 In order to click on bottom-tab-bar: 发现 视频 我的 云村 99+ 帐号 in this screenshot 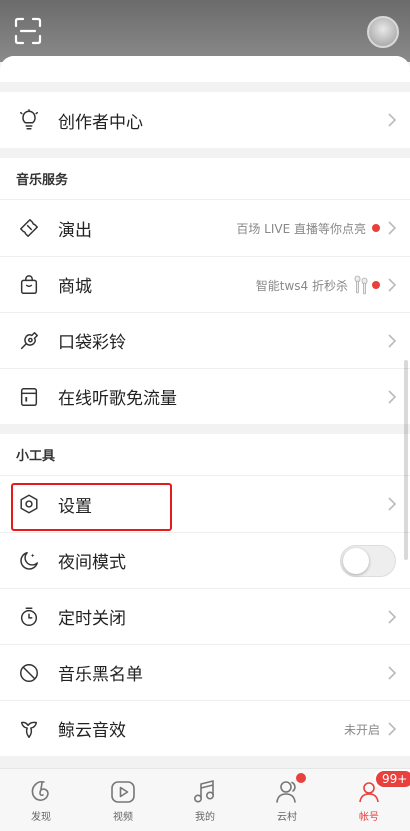, I will do `click(205, 799)`.